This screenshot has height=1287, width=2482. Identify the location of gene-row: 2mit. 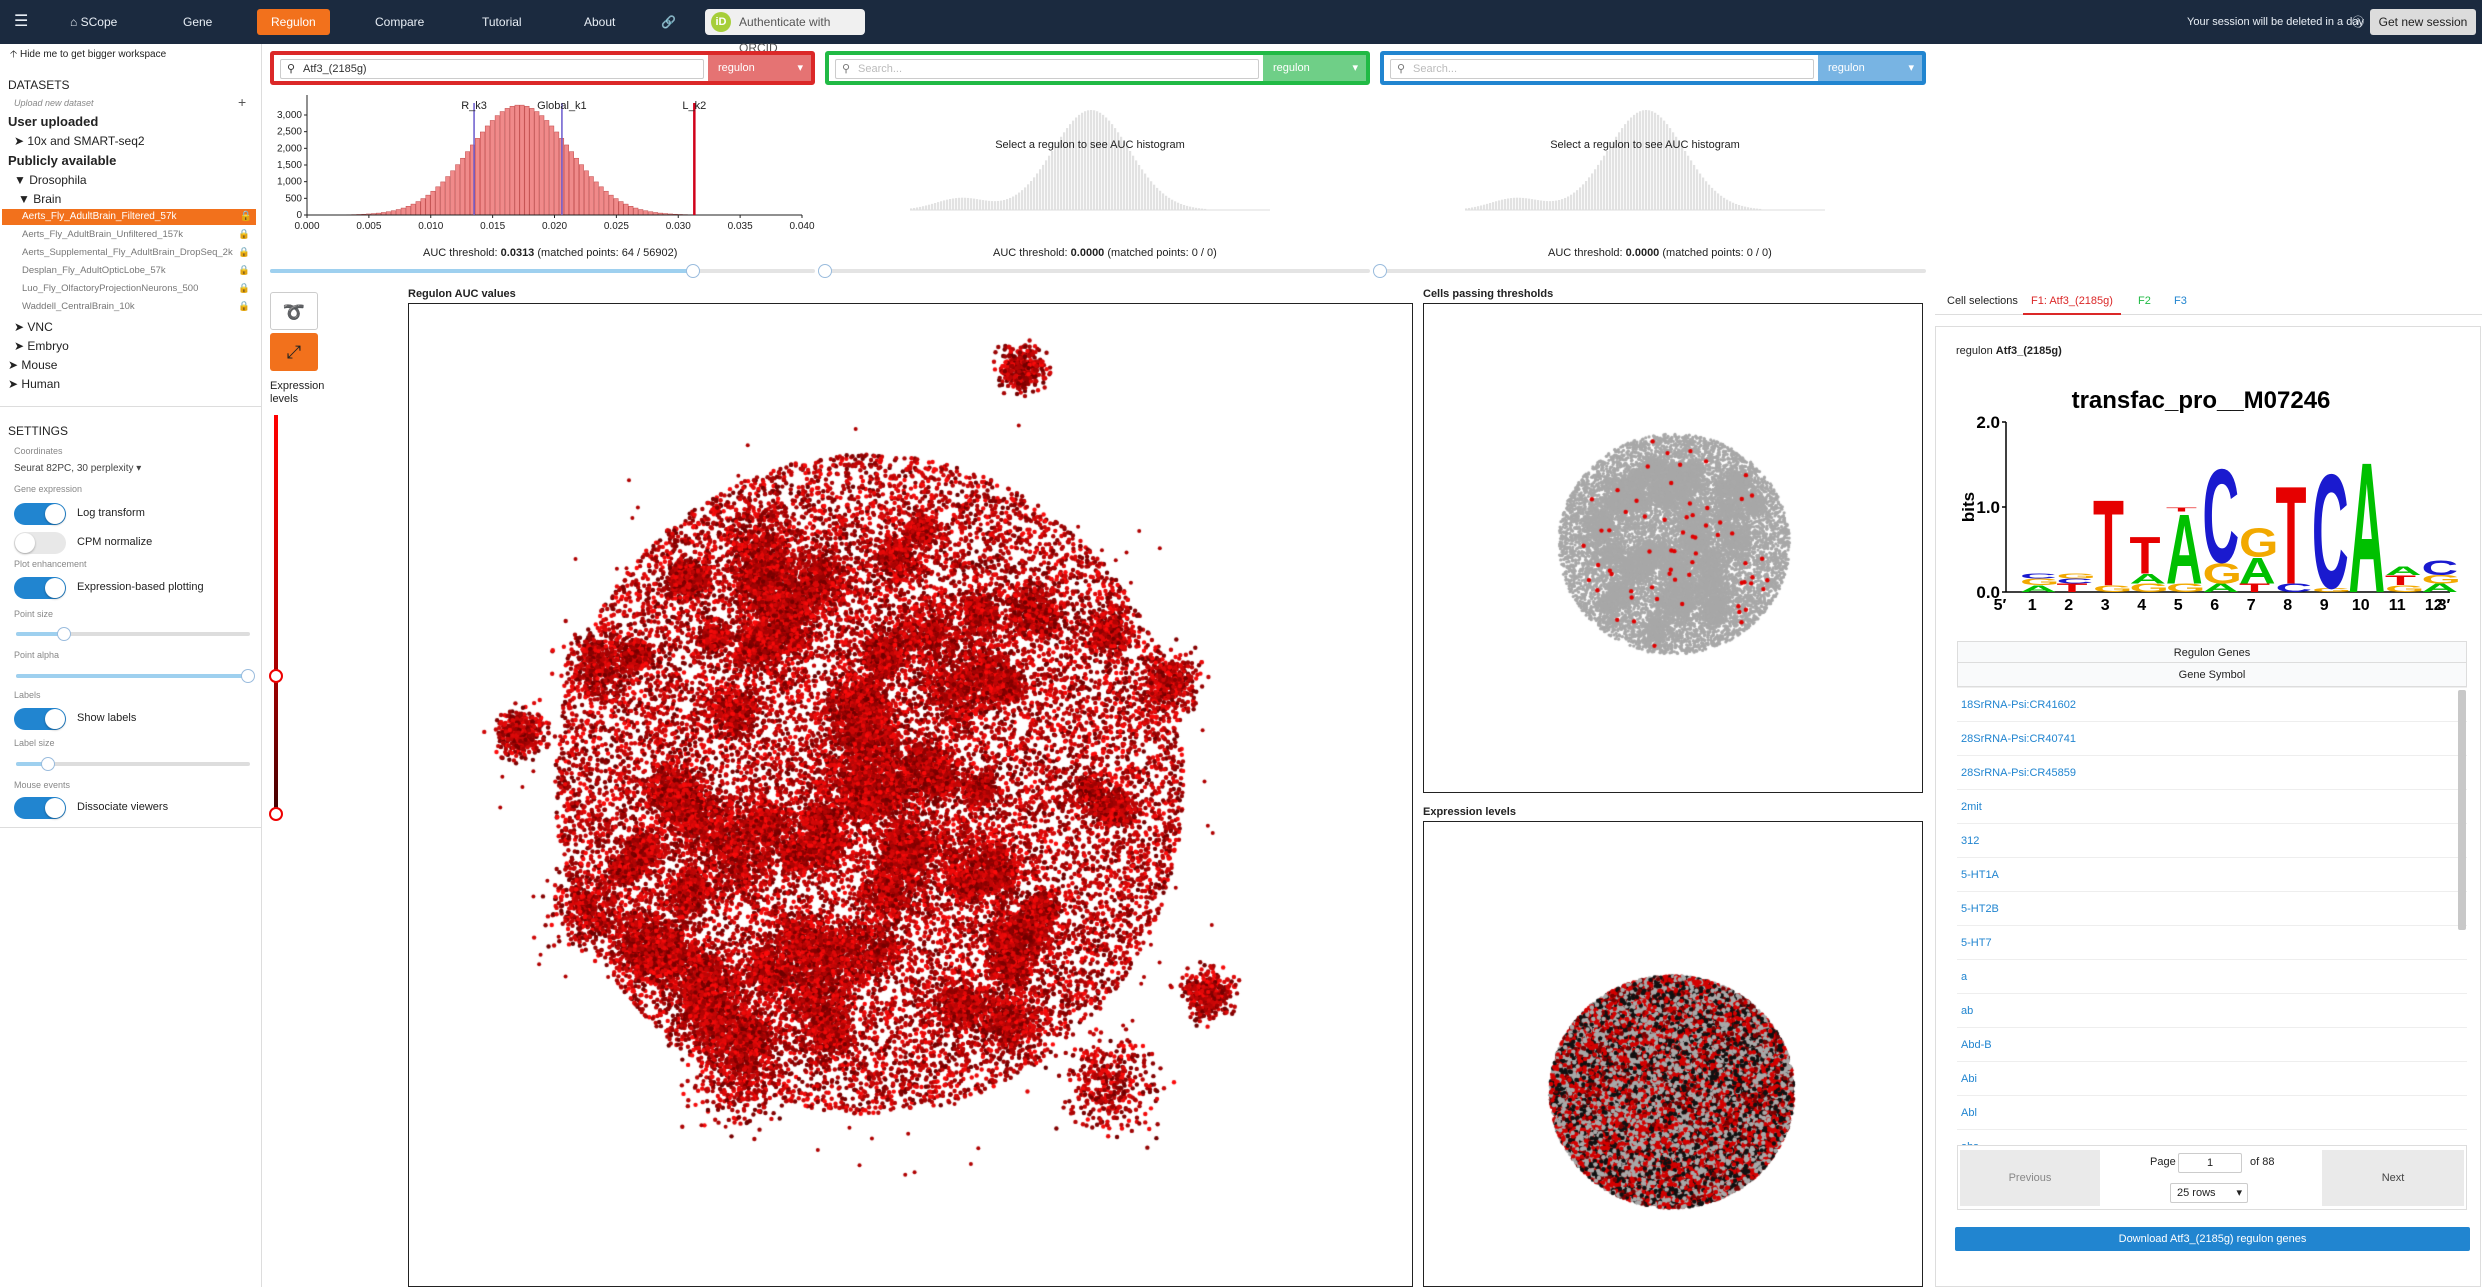
(2212, 806).